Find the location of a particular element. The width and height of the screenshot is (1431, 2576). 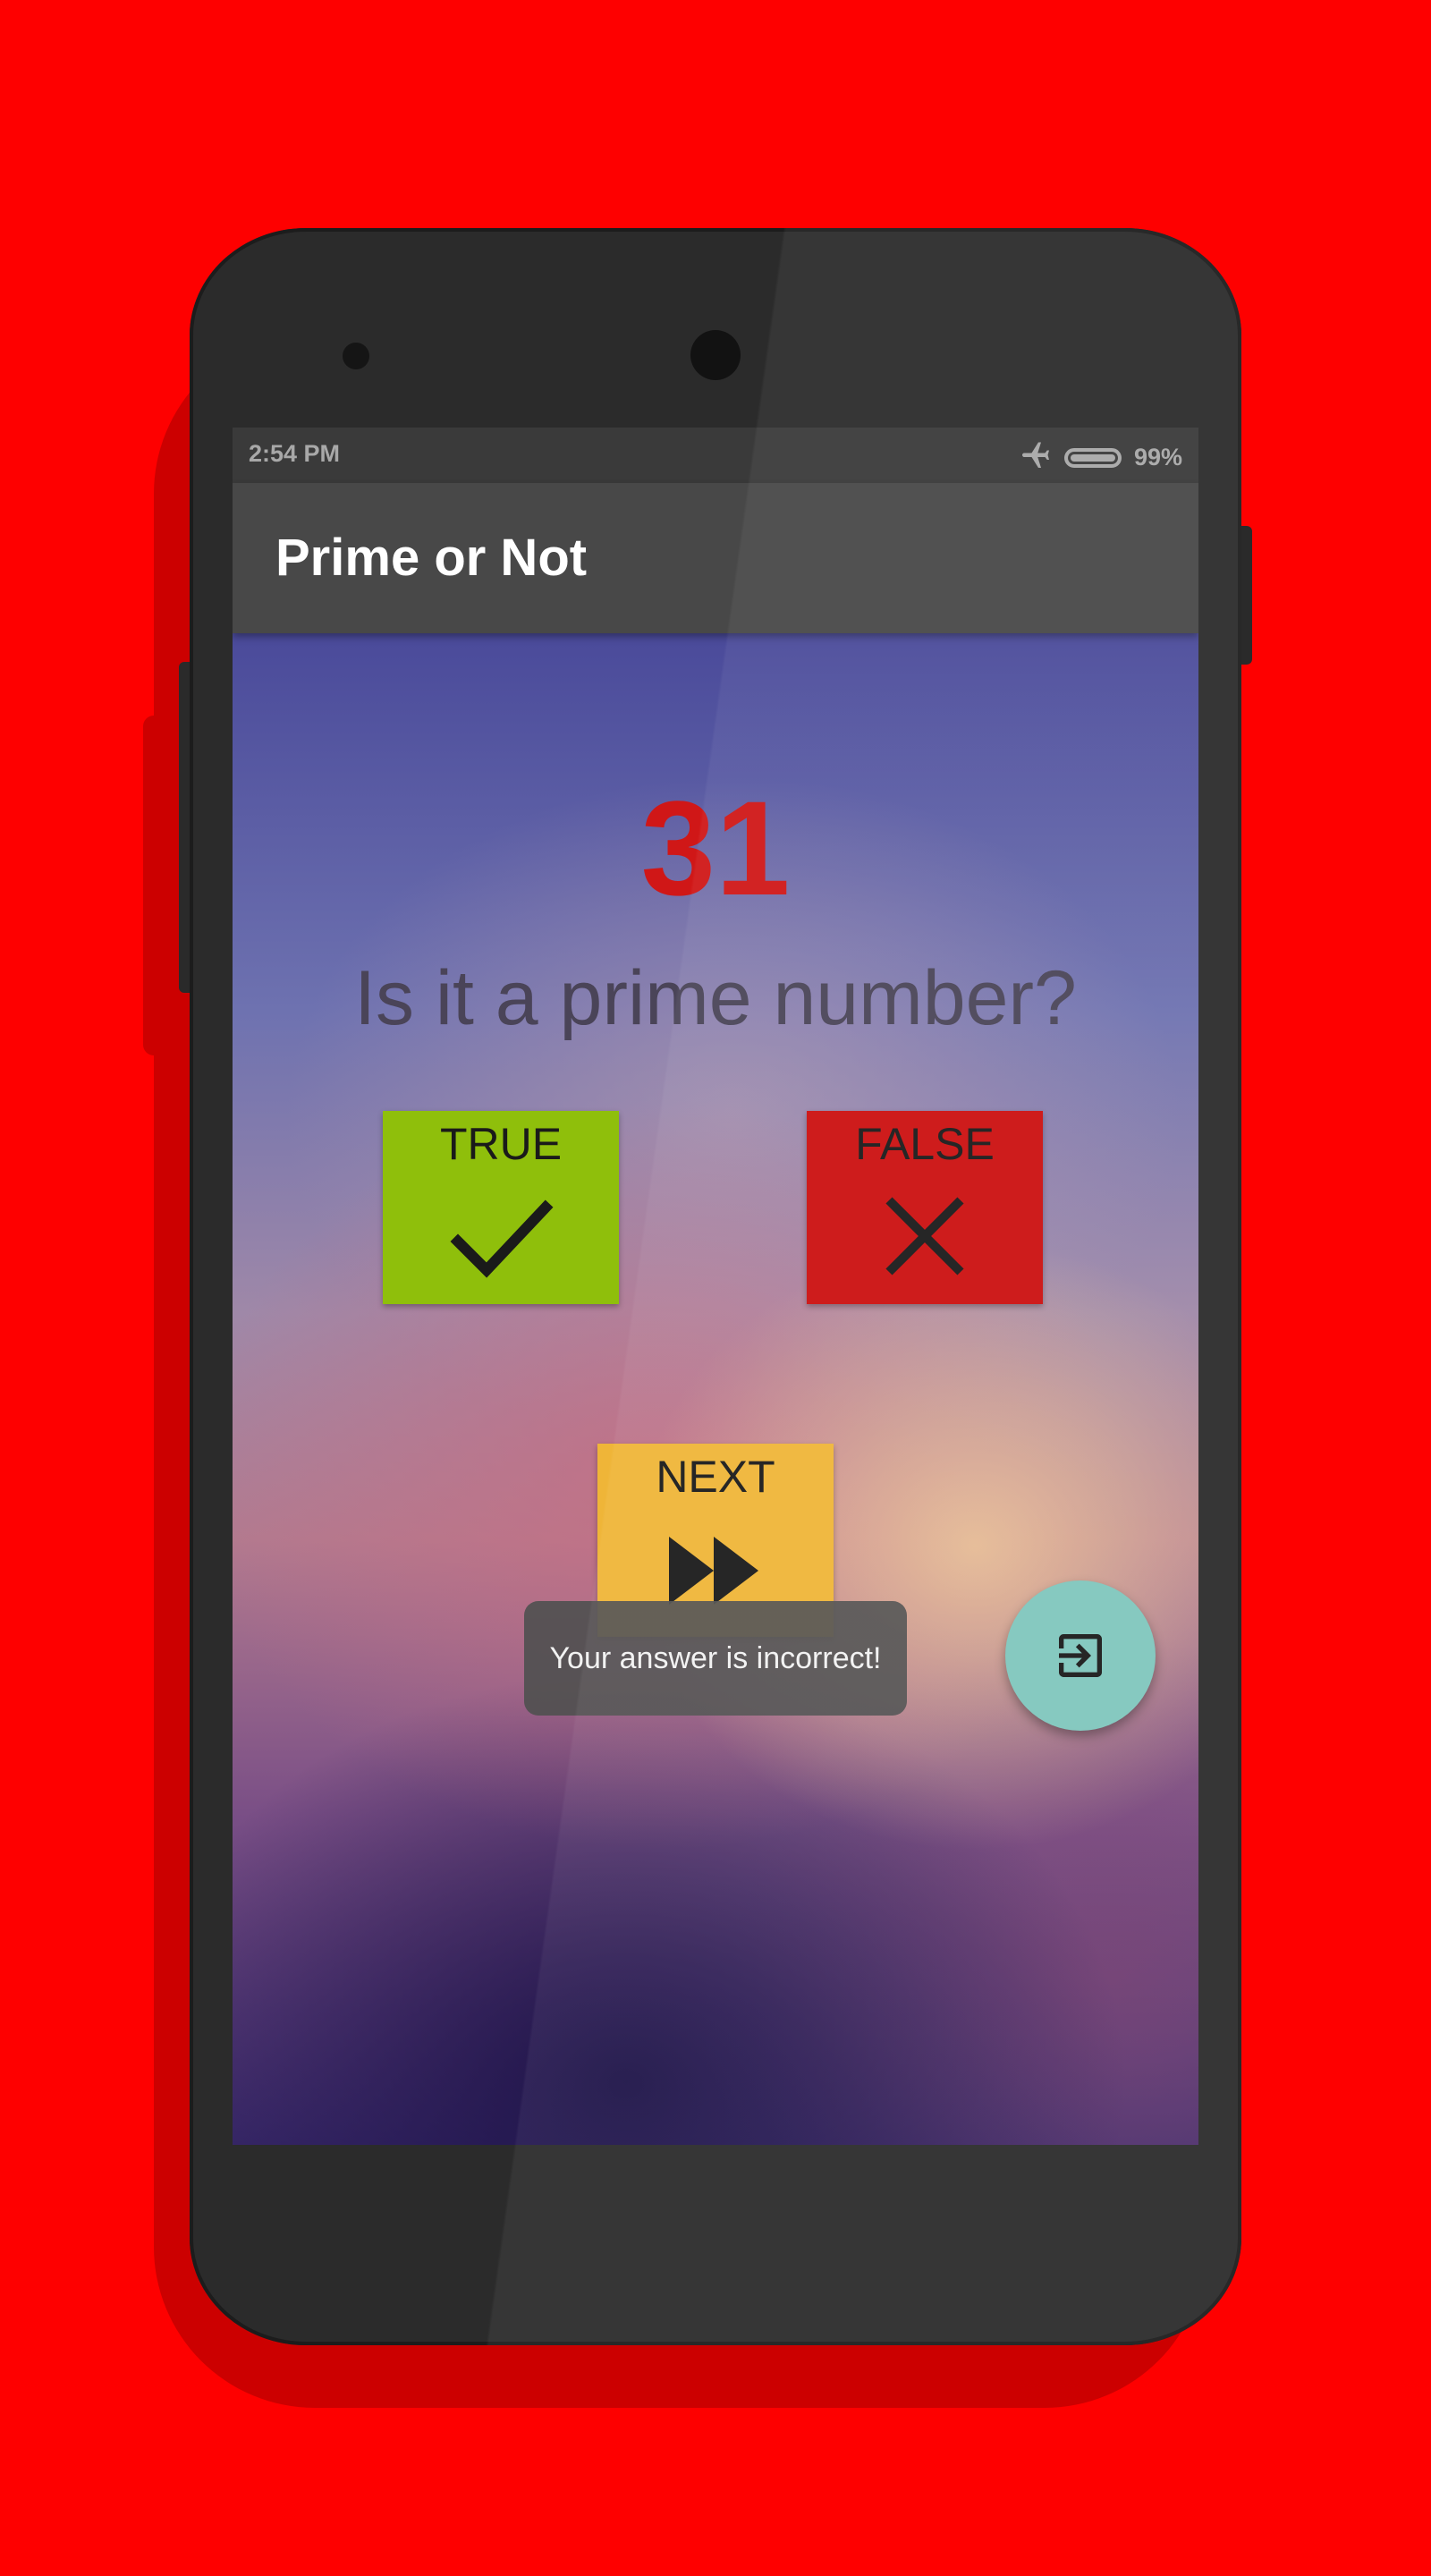

next-button-label: NEXT is located at coordinates (716, 1477).